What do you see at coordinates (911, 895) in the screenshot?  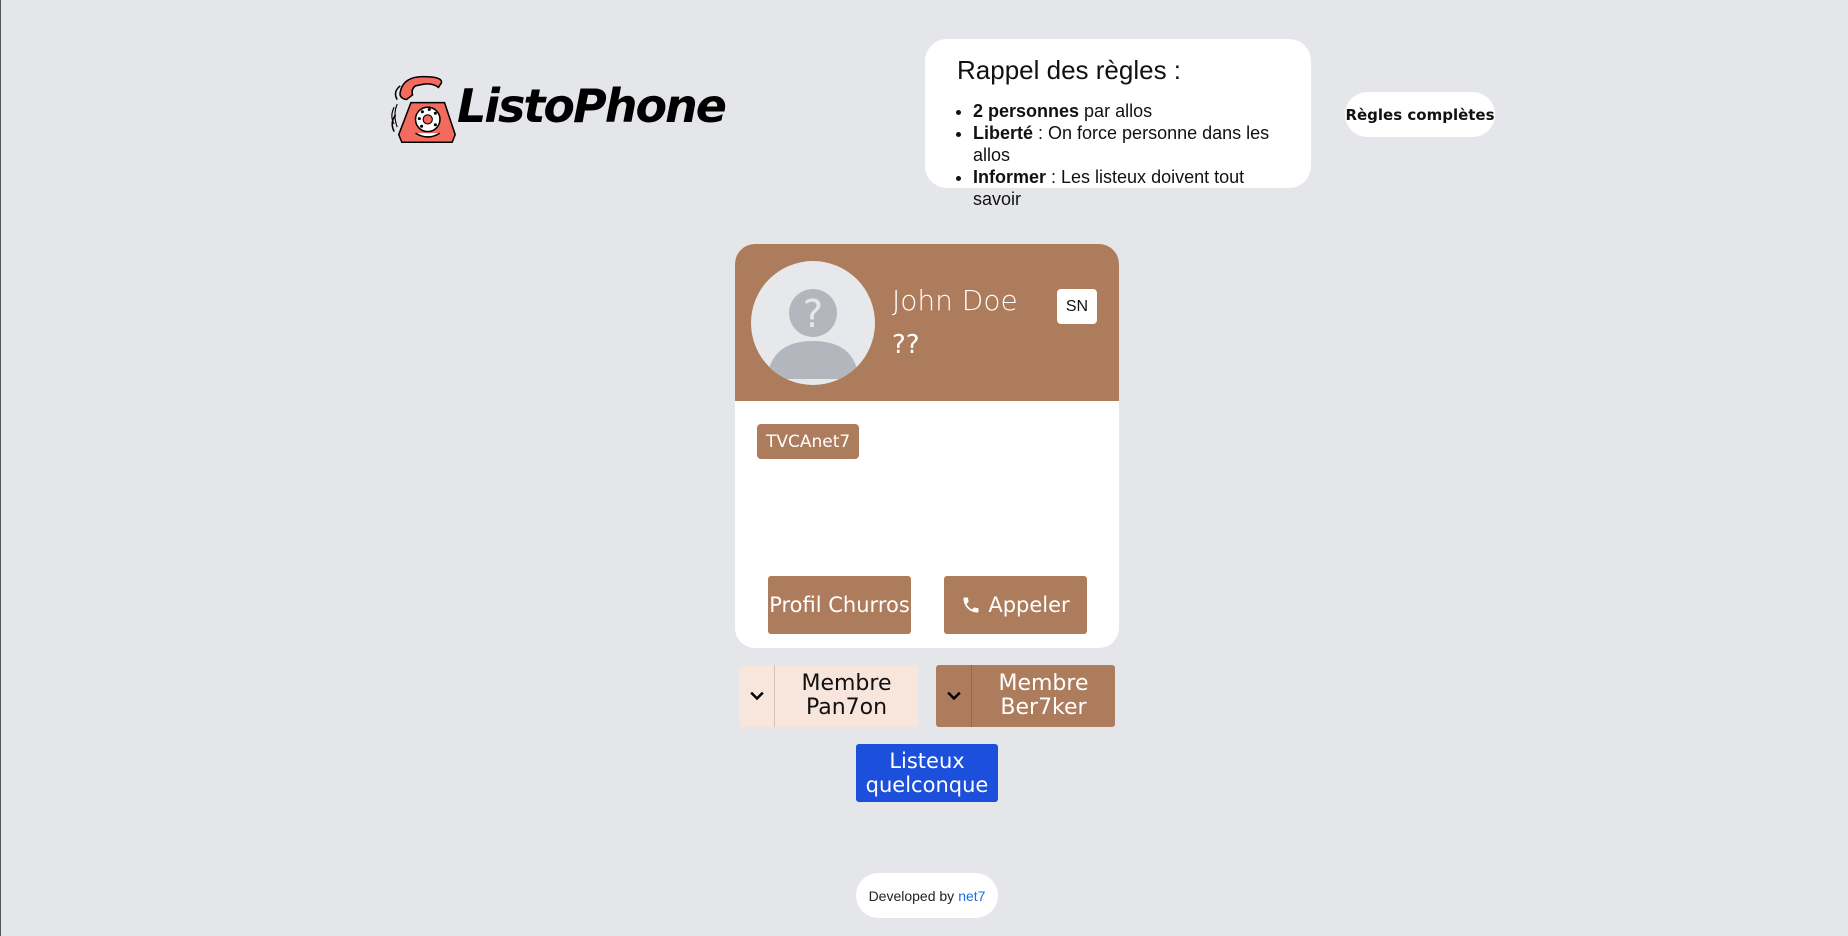 I see `footer-text: Developed by` at bounding box center [911, 895].